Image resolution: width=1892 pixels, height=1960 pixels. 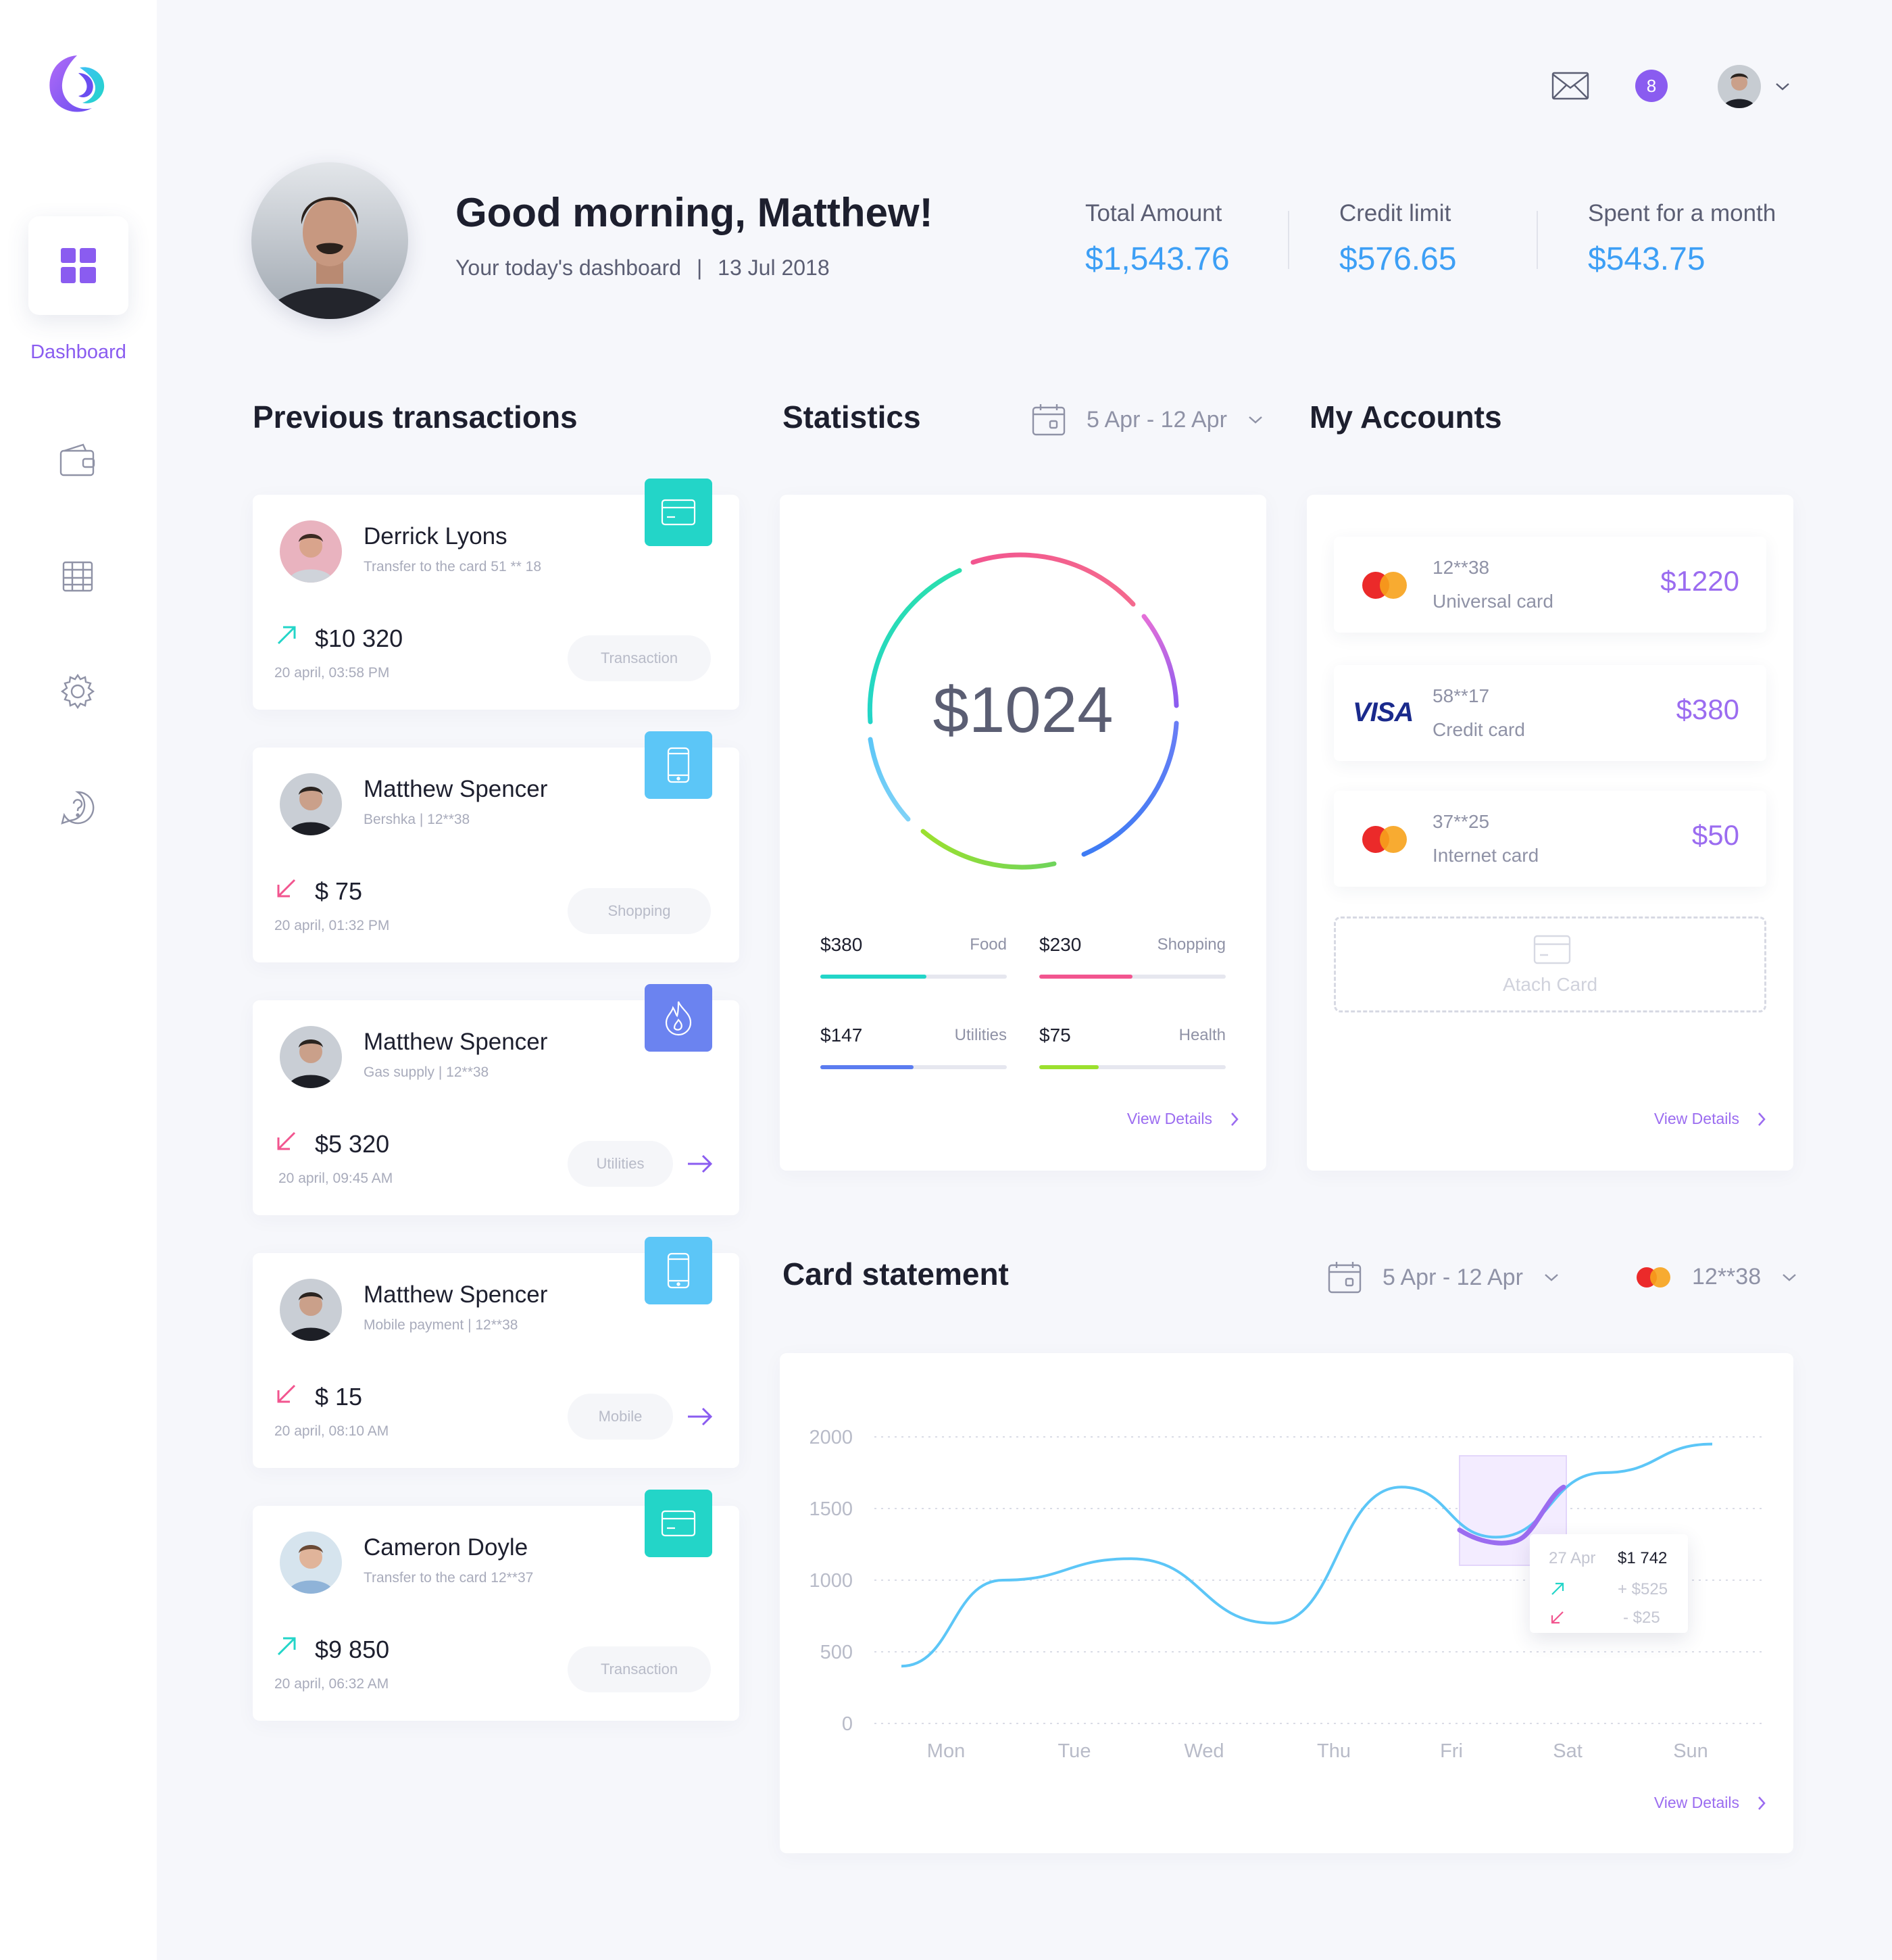 I want to click on chevron-right-icon, so click(x=1762, y=1119).